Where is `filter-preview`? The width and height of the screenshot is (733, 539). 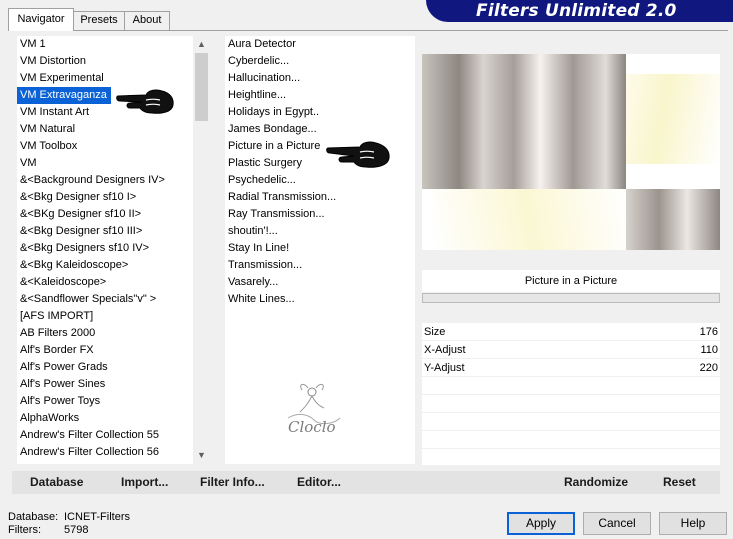
filter-preview is located at coordinates (571, 152).